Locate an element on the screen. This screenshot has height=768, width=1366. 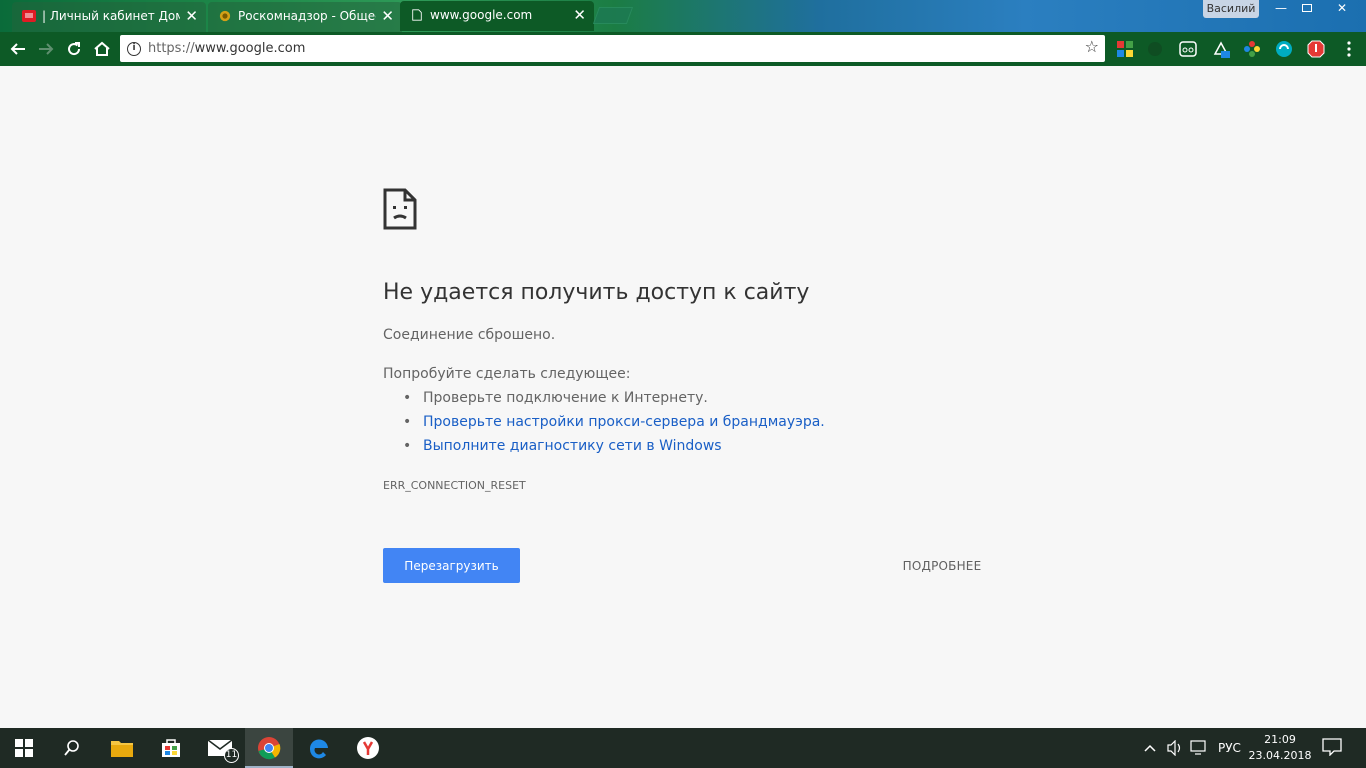
search-icon is located at coordinates (71, 748).